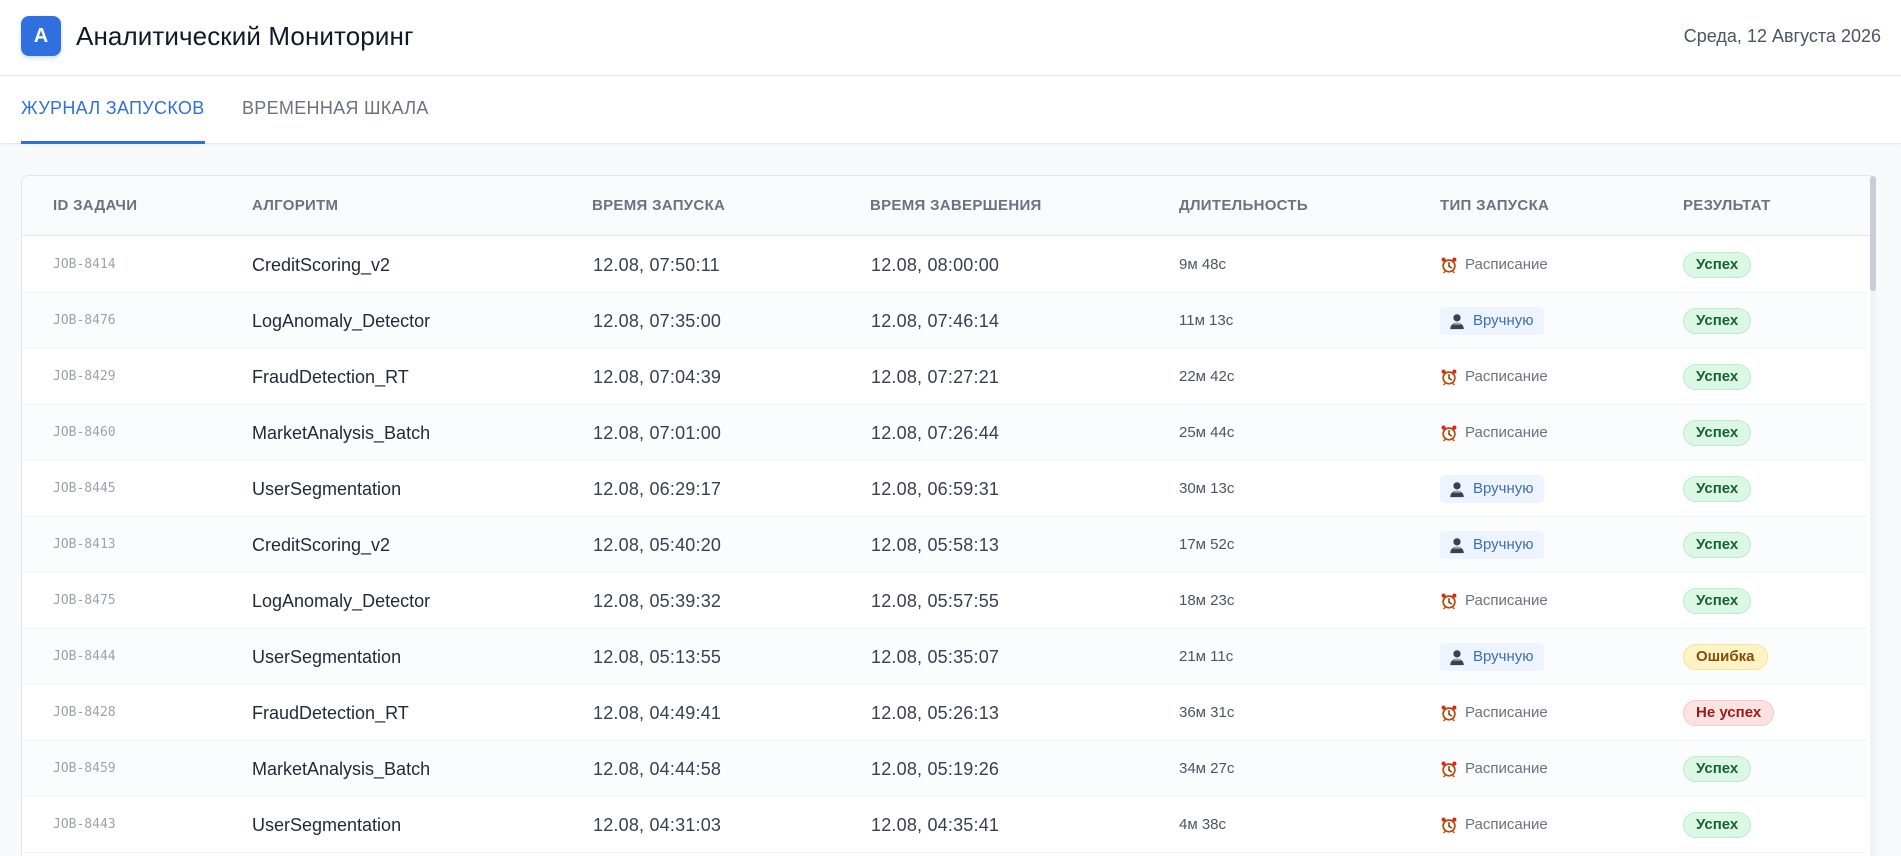  Describe the element at coordinates (1206, 656) in the screenshot. I see `duration-cell: 21м 11с` at that location.